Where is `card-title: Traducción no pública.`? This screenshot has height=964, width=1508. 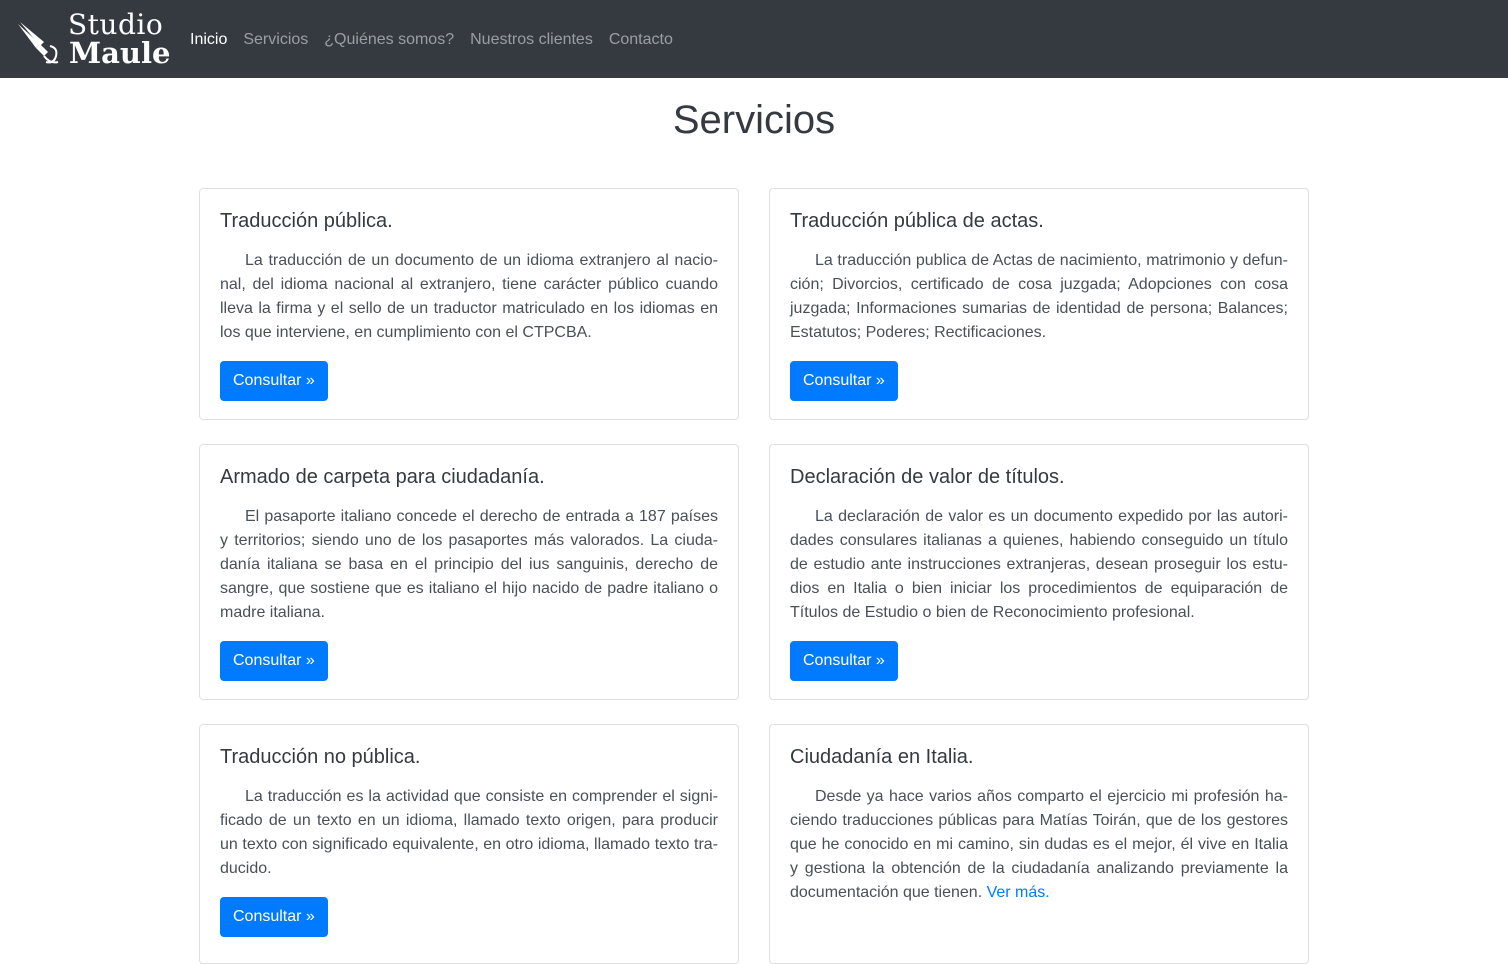 card-title: Traducción no pública. is located at coordinates (320, 757).